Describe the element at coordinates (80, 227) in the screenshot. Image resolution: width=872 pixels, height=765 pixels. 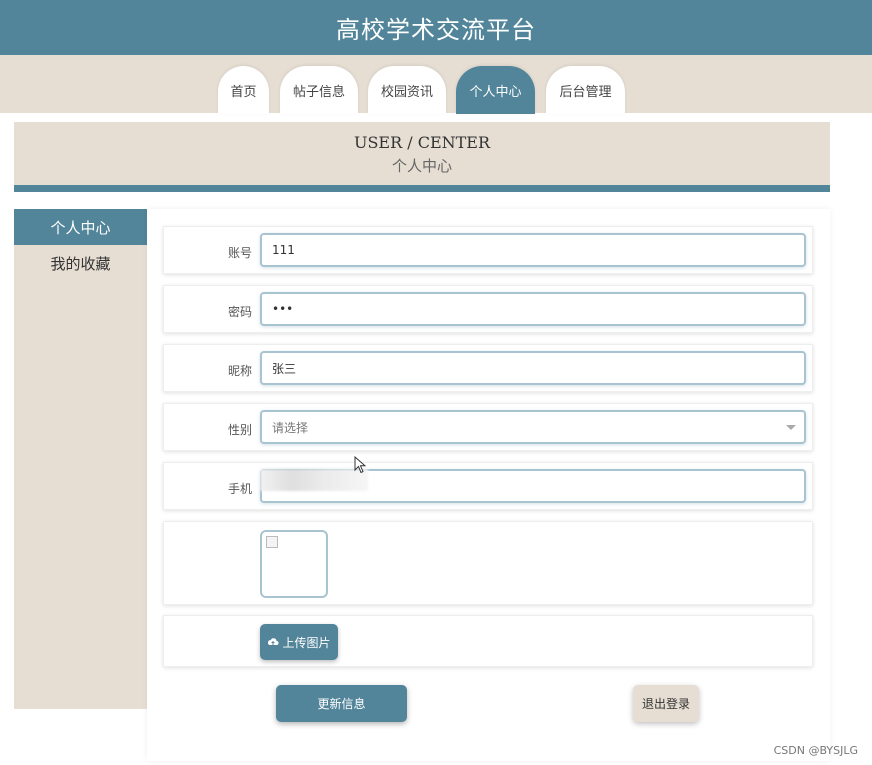
I see `sidebar-item-user-center: 个人中心` at that location.